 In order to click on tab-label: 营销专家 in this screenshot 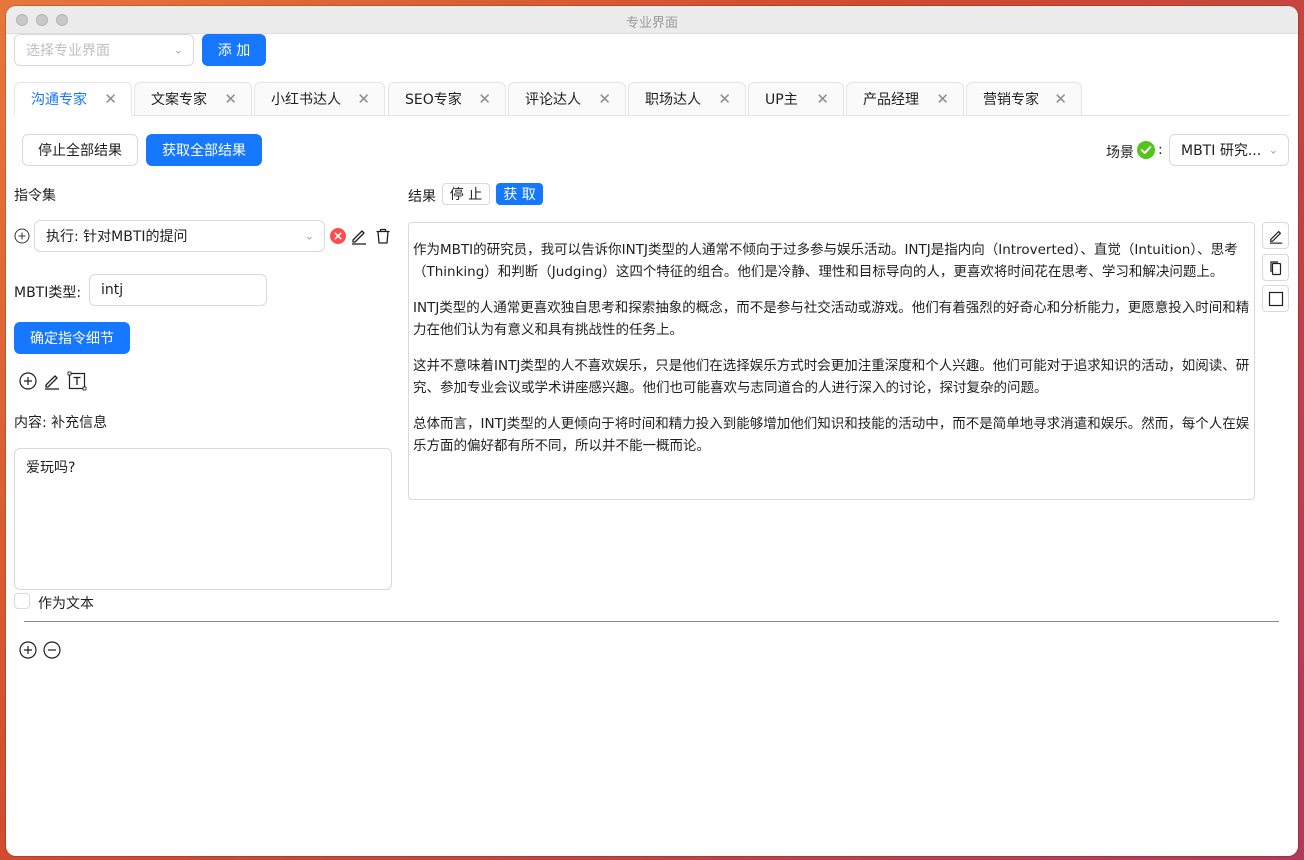, I will do `click(1011, 100)`.